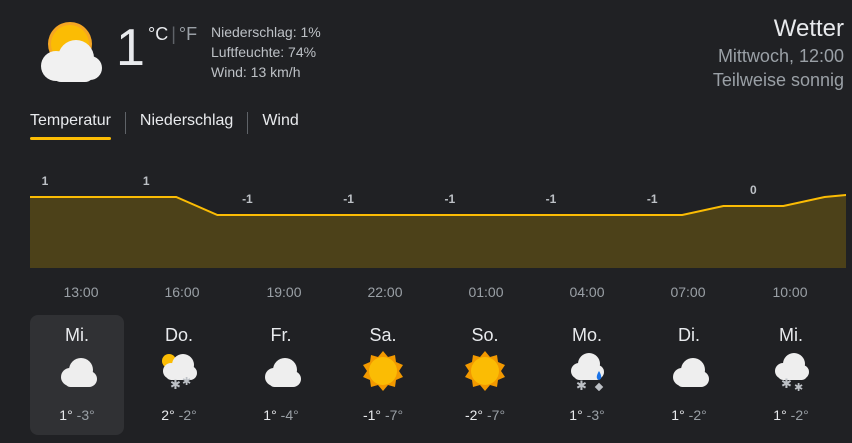 Image resolution: width=852 pixels, height=443 pixels. I want to click on time-label: 19:00, so click(284, 292).